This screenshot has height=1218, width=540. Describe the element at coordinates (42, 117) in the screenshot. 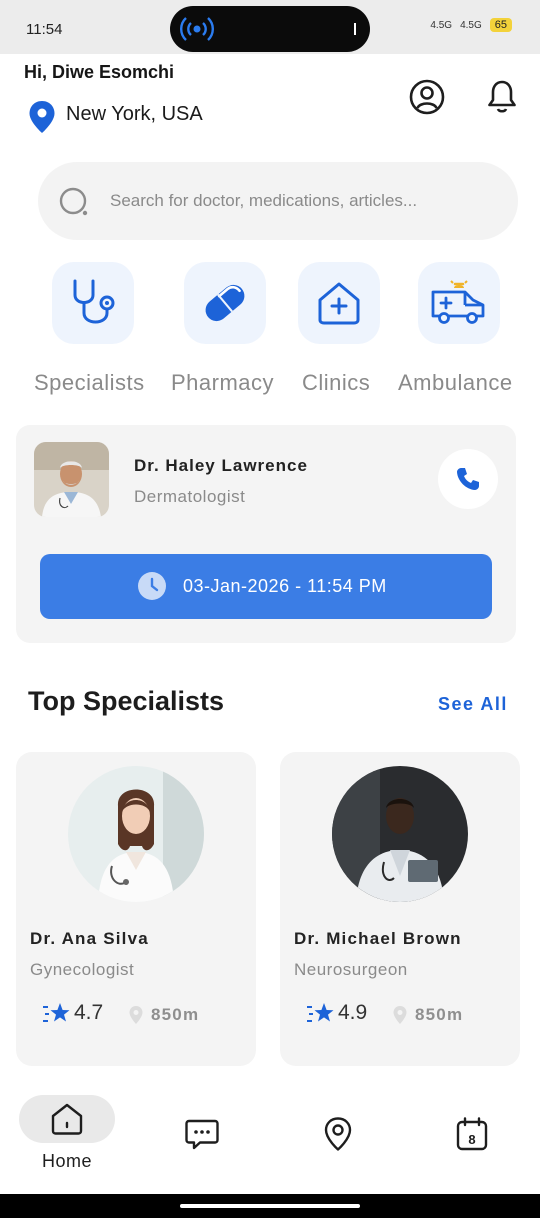

I see `location-pin-icon` at that location.